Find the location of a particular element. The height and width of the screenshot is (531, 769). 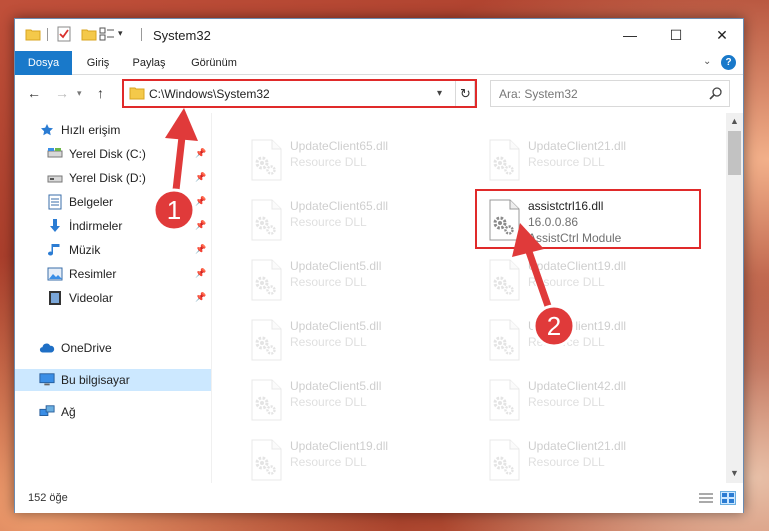

nav-item-quick-access: Hızlı erişim is located at coordinates (113, 130).